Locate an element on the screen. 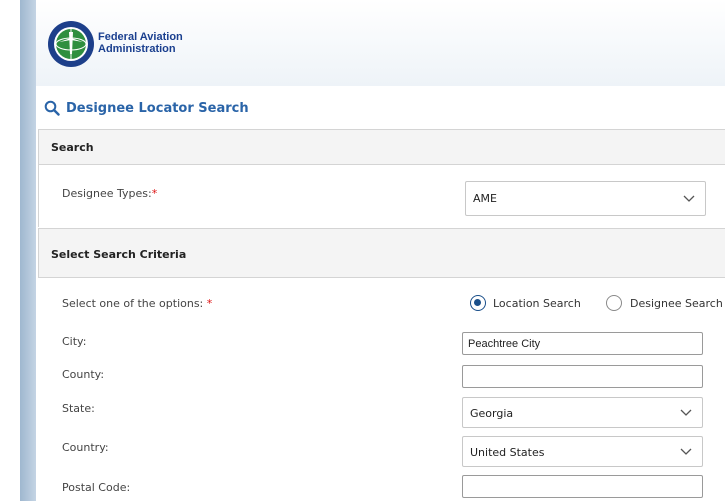  designee-search-label: Designee Search is located at coordinates (676, 303).